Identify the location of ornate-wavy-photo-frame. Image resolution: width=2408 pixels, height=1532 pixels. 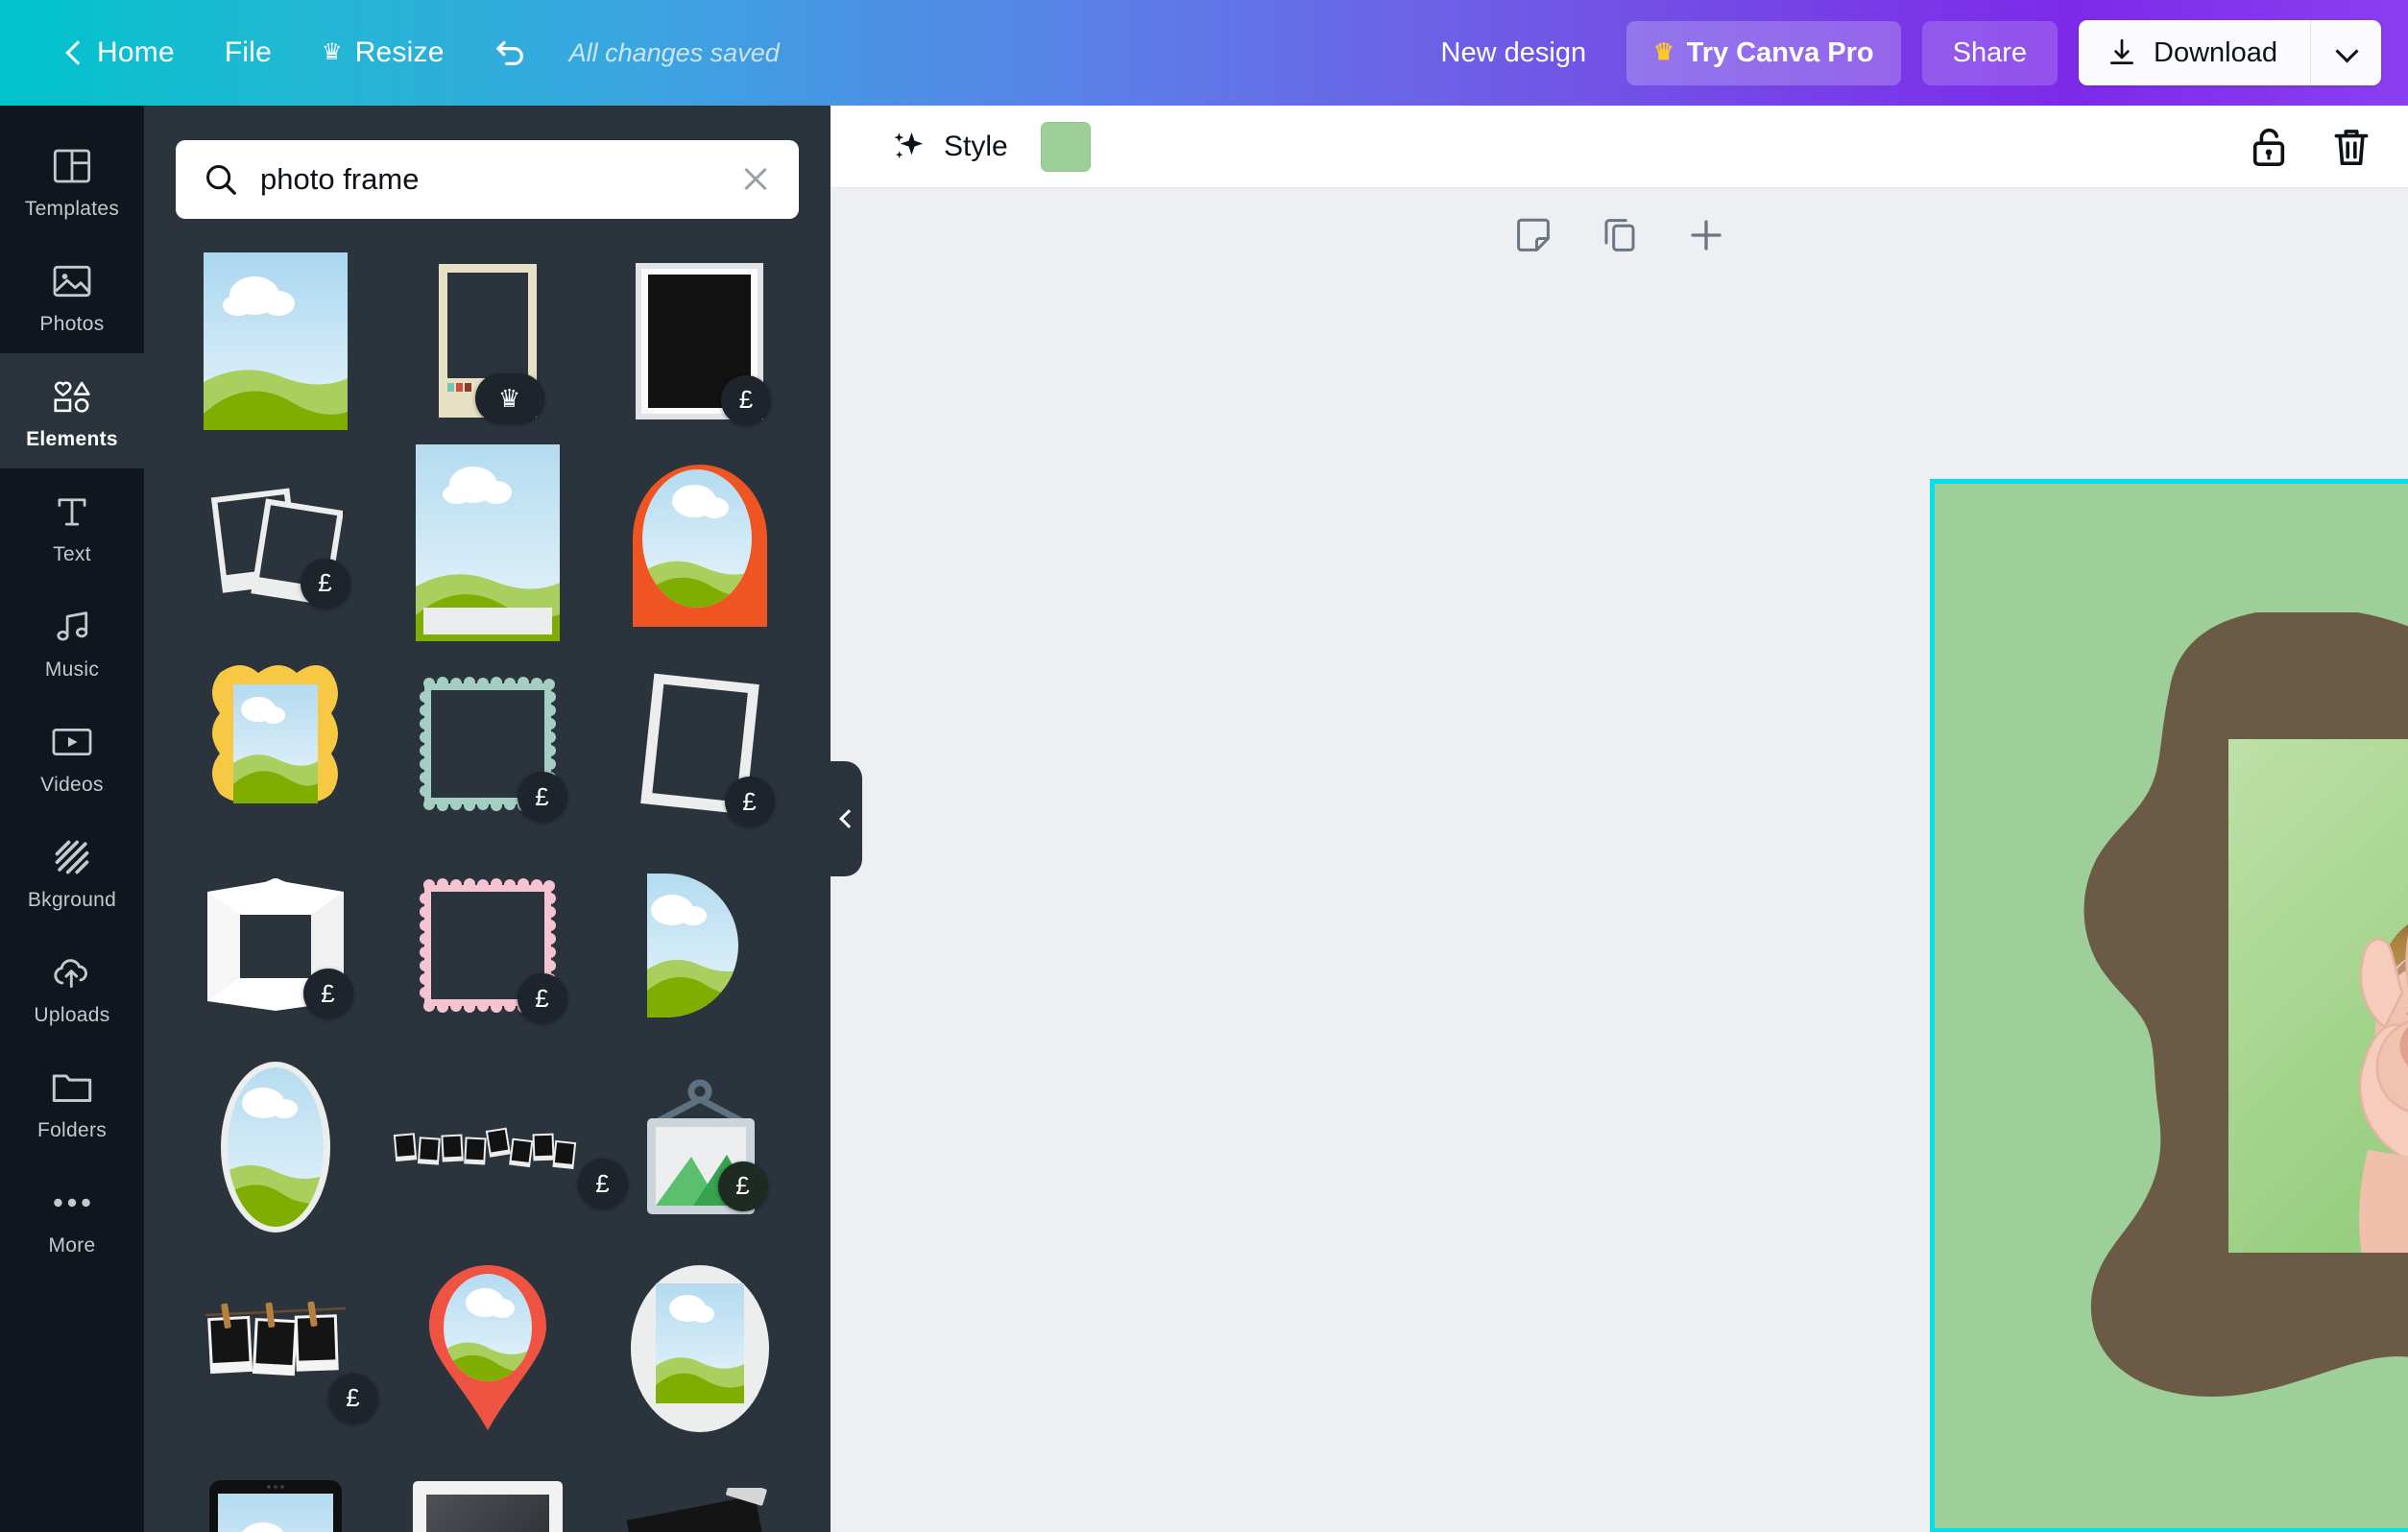
(2244, 1006).